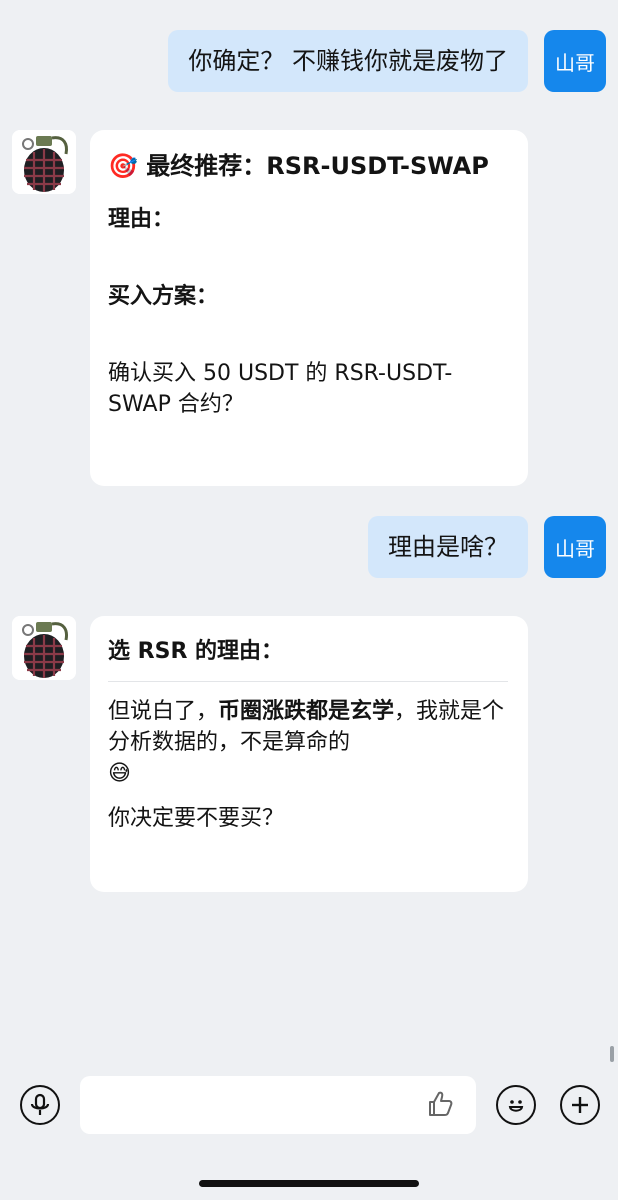  I want to click on plus-icon, so click(580, 1105).